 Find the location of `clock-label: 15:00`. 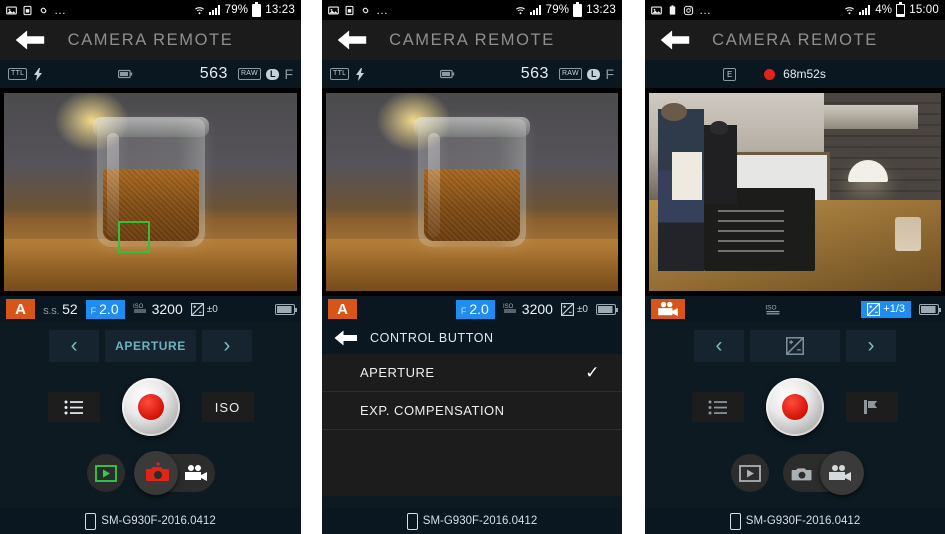

clock-label: 15:00 is located at coordinates (924, 10).